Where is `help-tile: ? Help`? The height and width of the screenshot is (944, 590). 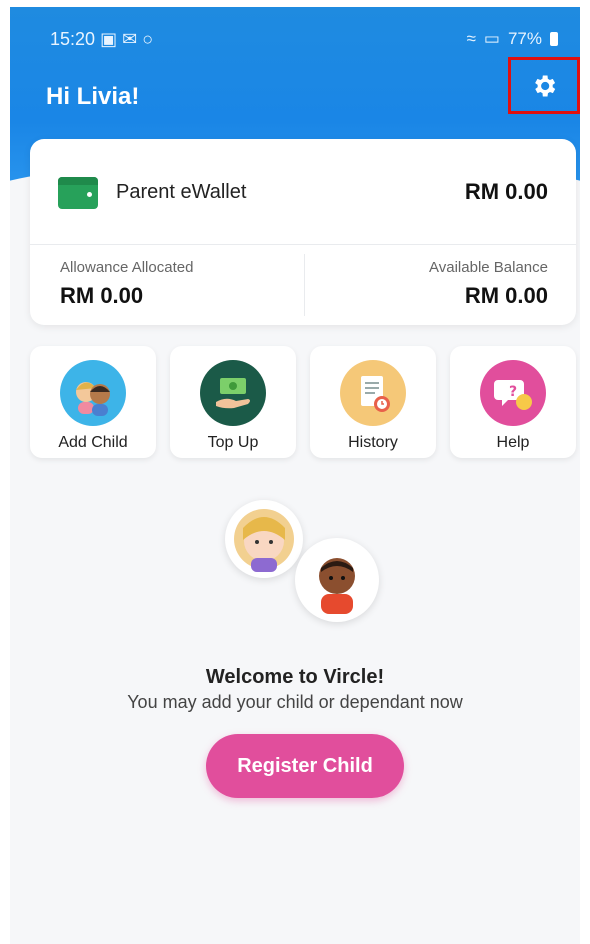
help-tile: ? Help is located at coordinates (513, 402).